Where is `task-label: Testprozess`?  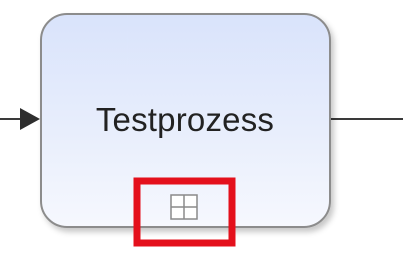 task-label: Testprozess is located at coordinates (185, 119).